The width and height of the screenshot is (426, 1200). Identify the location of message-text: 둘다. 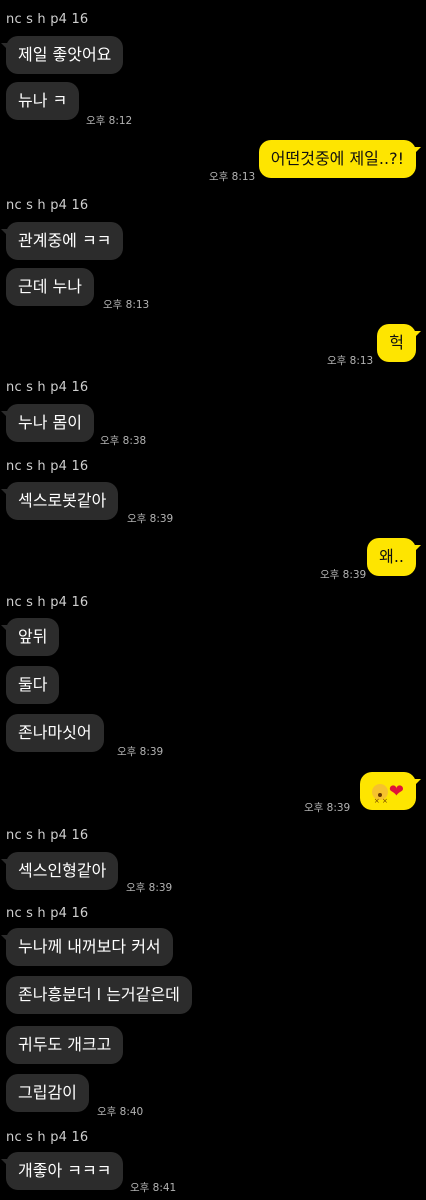
(33, 684).